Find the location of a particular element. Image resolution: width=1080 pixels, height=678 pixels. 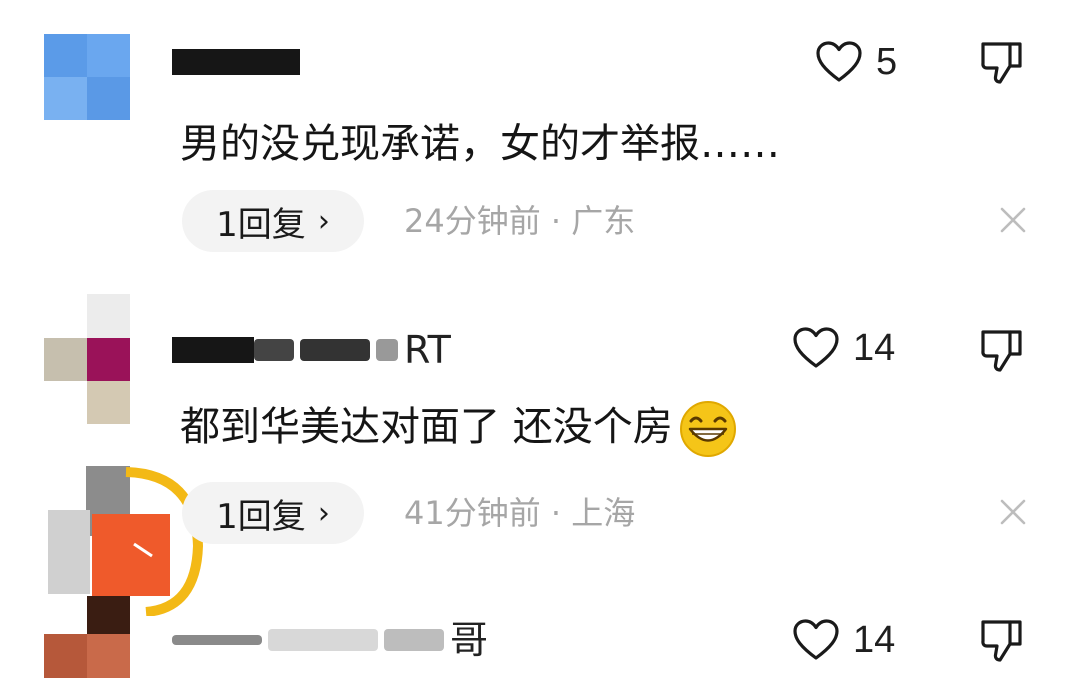

comment-item: 哥 14 is located at coordinates (540, 634).